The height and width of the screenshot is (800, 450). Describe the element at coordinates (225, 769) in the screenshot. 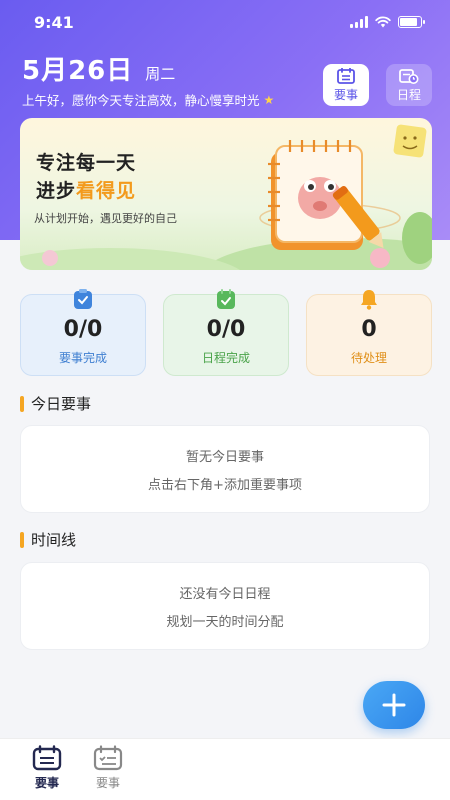

I see `tab-bar: 要事 要事` at that location.